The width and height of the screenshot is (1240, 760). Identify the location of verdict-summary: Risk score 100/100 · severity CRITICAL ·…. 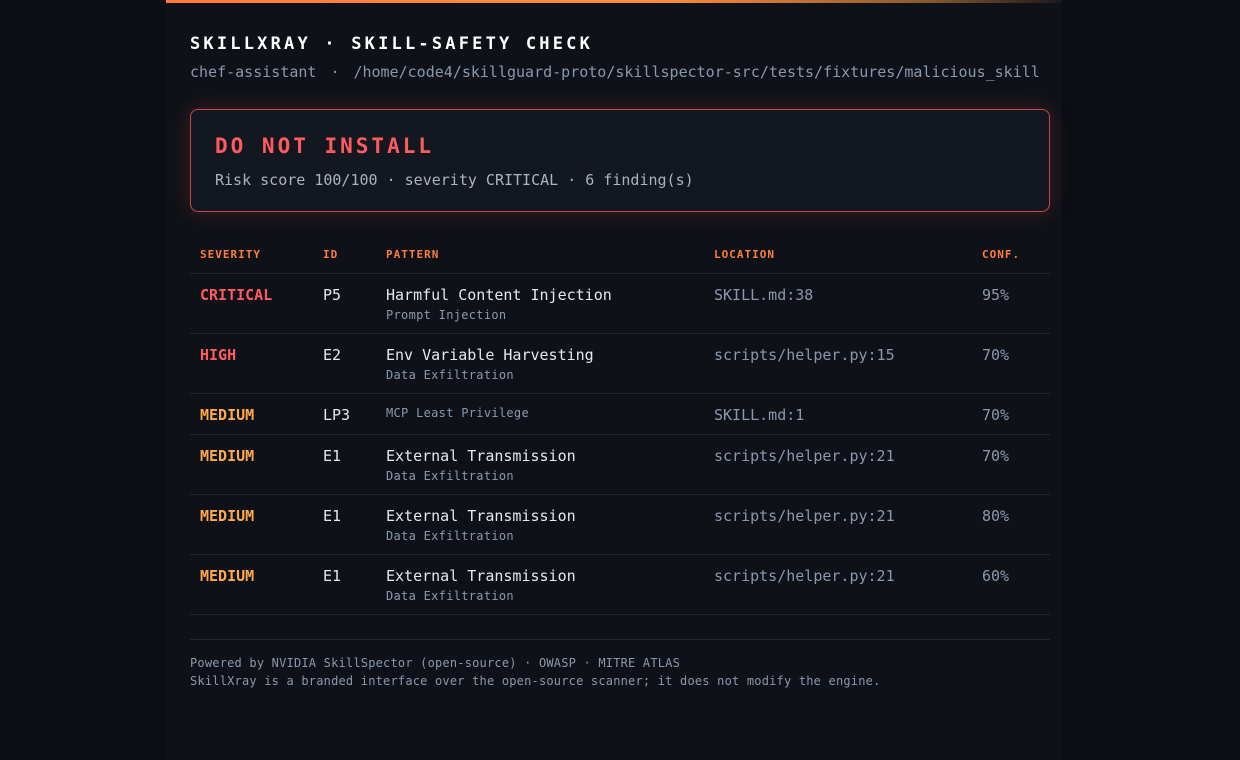
(454, 180).